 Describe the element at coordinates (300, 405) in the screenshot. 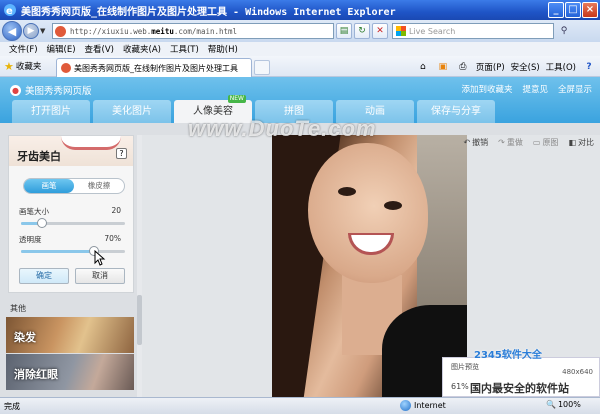

I see `status-bar: 完成 Internet 🔍 100%` at that location.